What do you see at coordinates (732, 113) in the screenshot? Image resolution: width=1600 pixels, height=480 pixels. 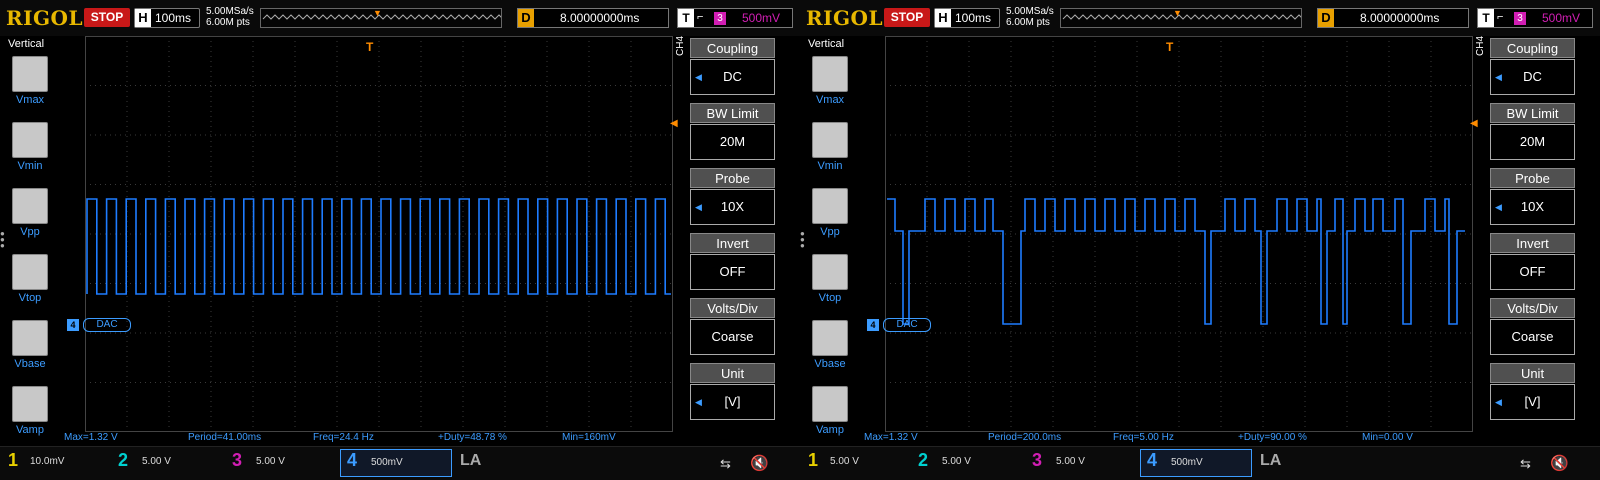 I see `menu-head: BW Limit` at bounding box center [732, 113].